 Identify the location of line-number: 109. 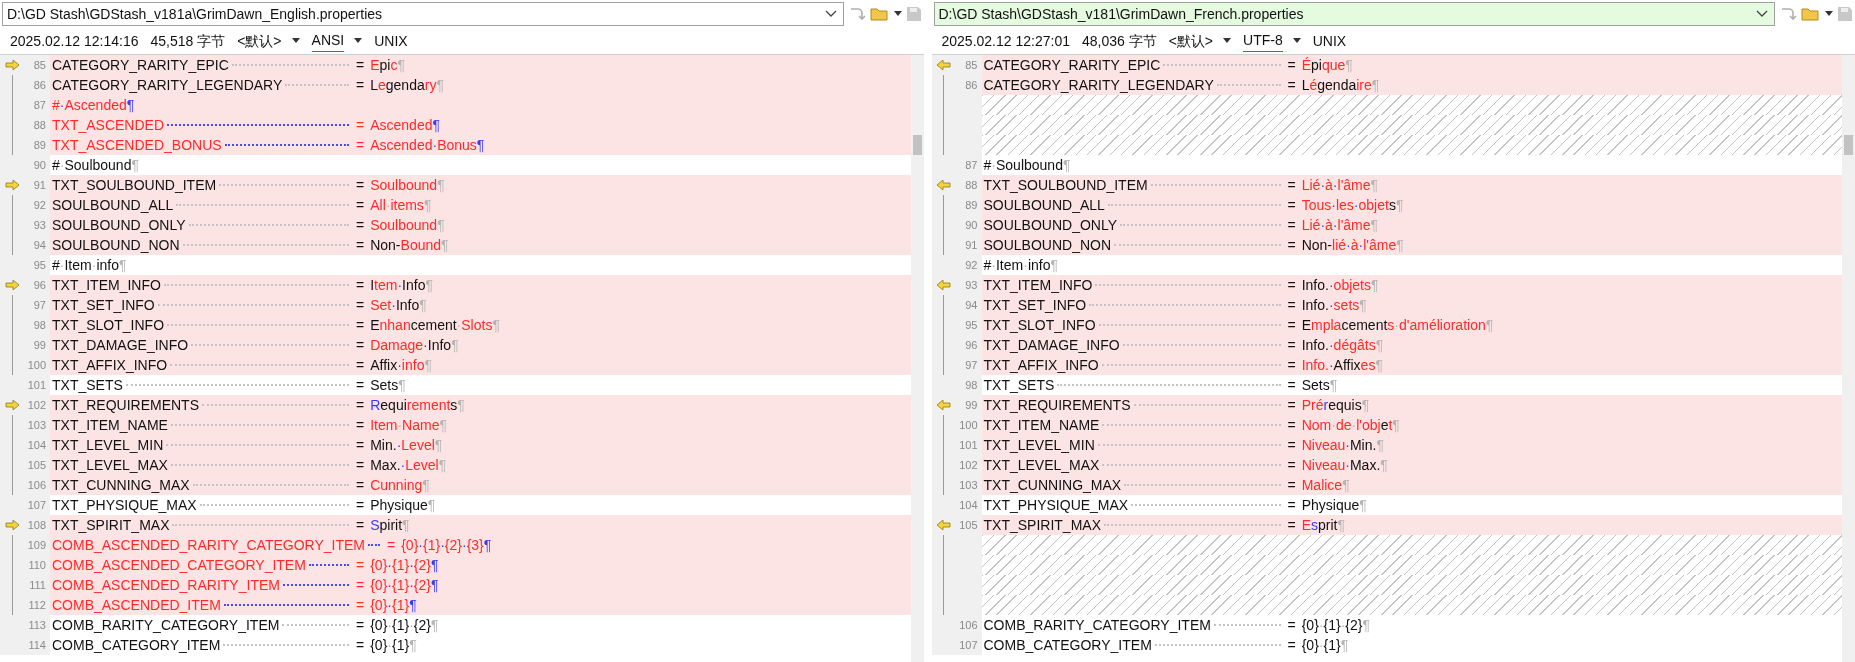
(36, 545).